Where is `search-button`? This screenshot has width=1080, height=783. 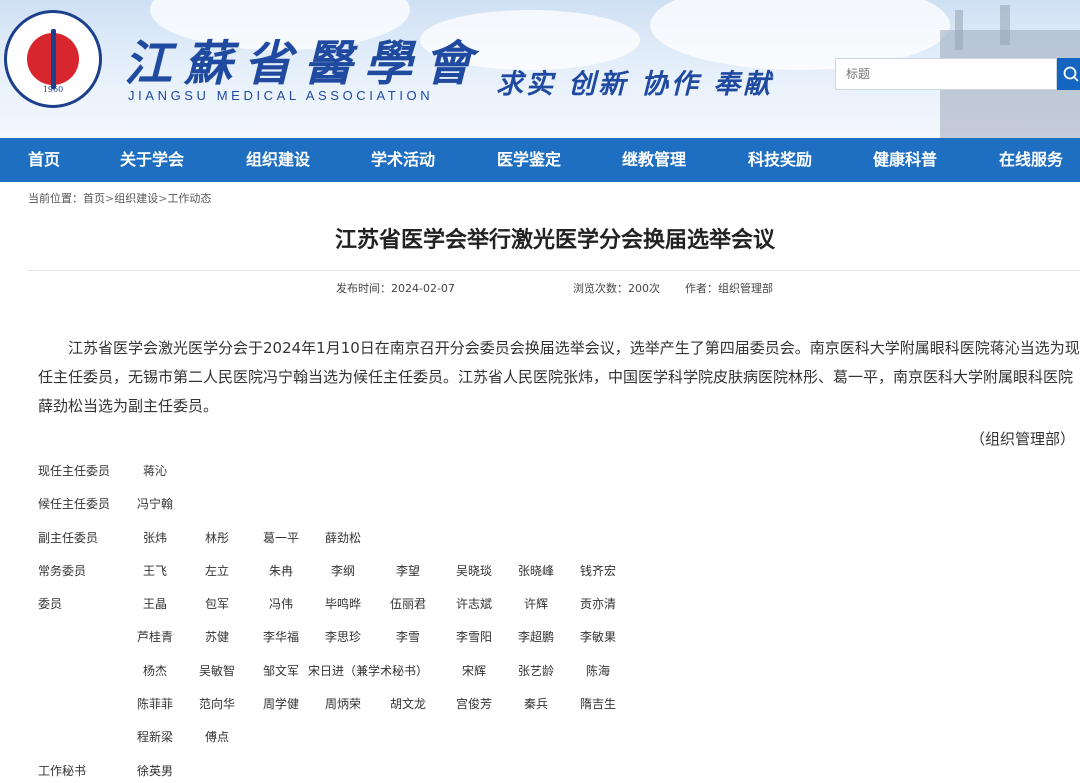 search-button is located at coordinates (1068, 74).